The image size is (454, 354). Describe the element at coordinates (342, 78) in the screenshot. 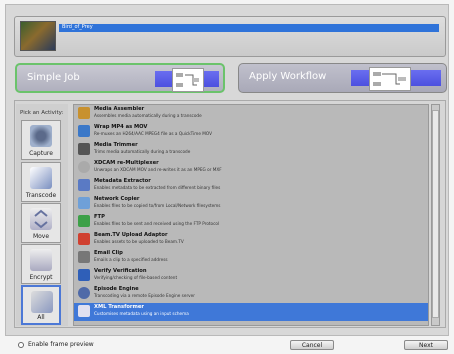

I see `apply-workflow-button: Apply Workflow` at that location.